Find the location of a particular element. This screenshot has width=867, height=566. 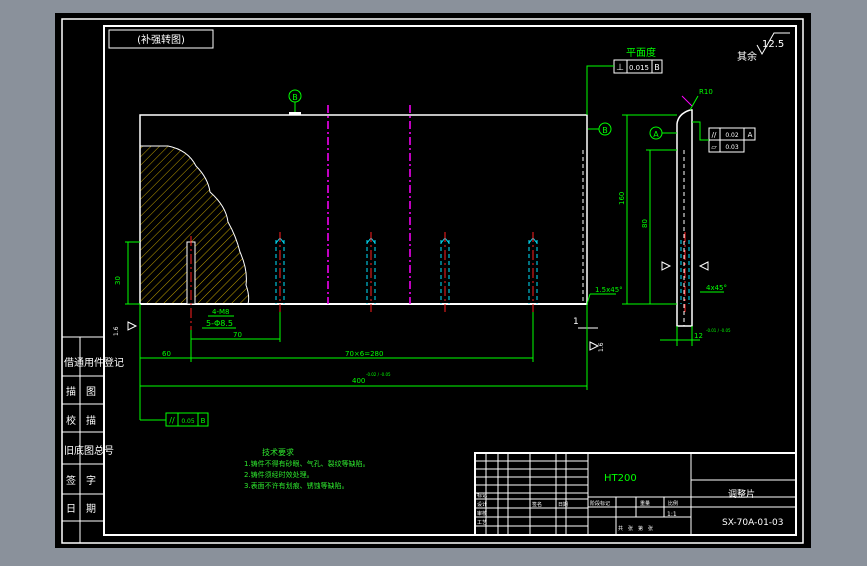

hdr-ratio: 比例 is located at coordinates (673, 503).